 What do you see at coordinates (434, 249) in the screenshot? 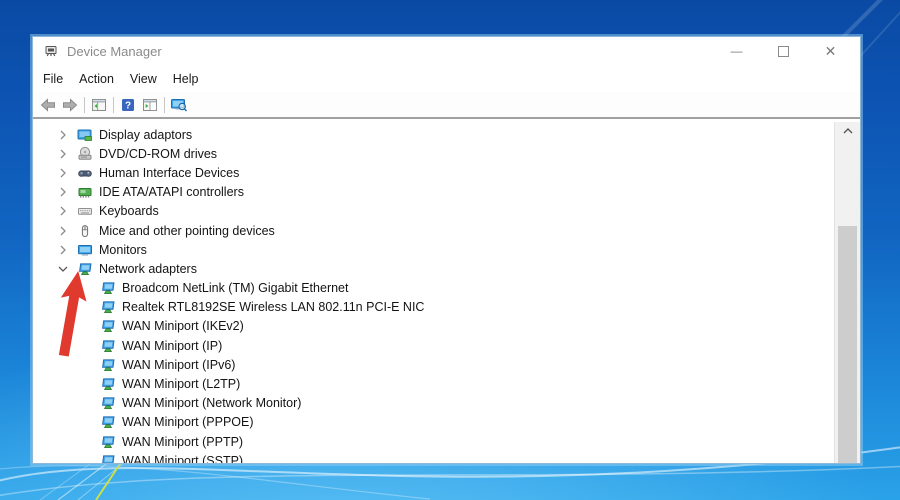
I see `tree-item: Monitors` at bounding box center [434, 249].